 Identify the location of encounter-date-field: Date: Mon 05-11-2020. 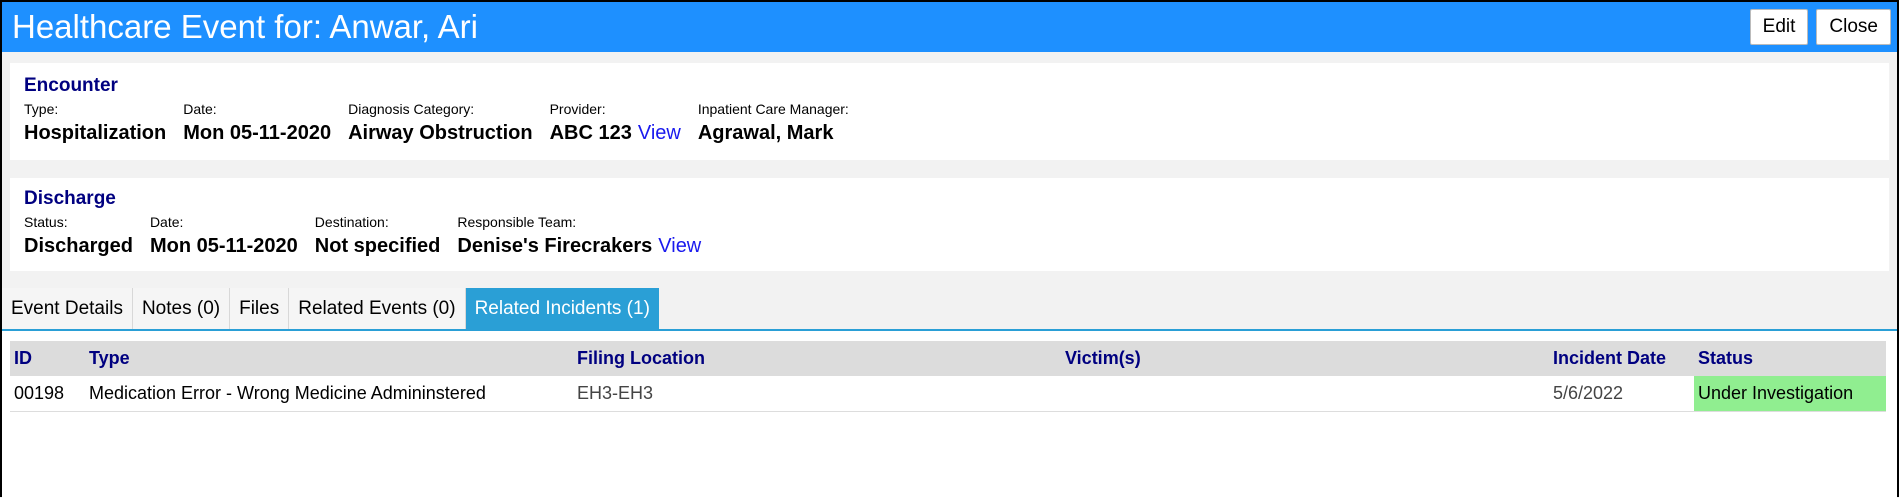
(257, 123).